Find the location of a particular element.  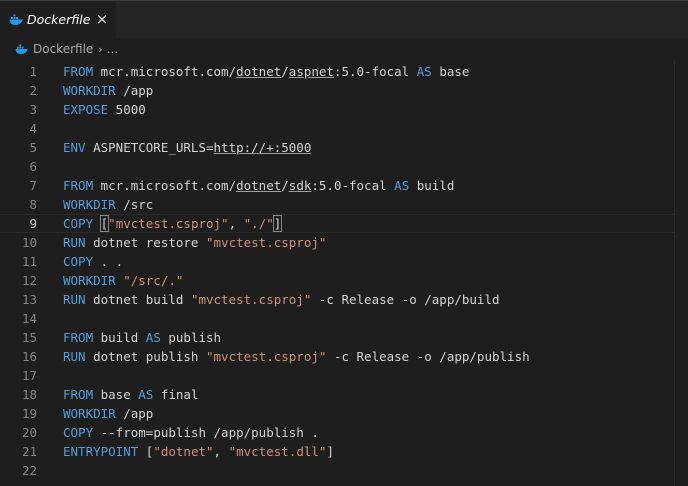

keyword-token: ENTRYPOINT is located at coordinates (101, 451).